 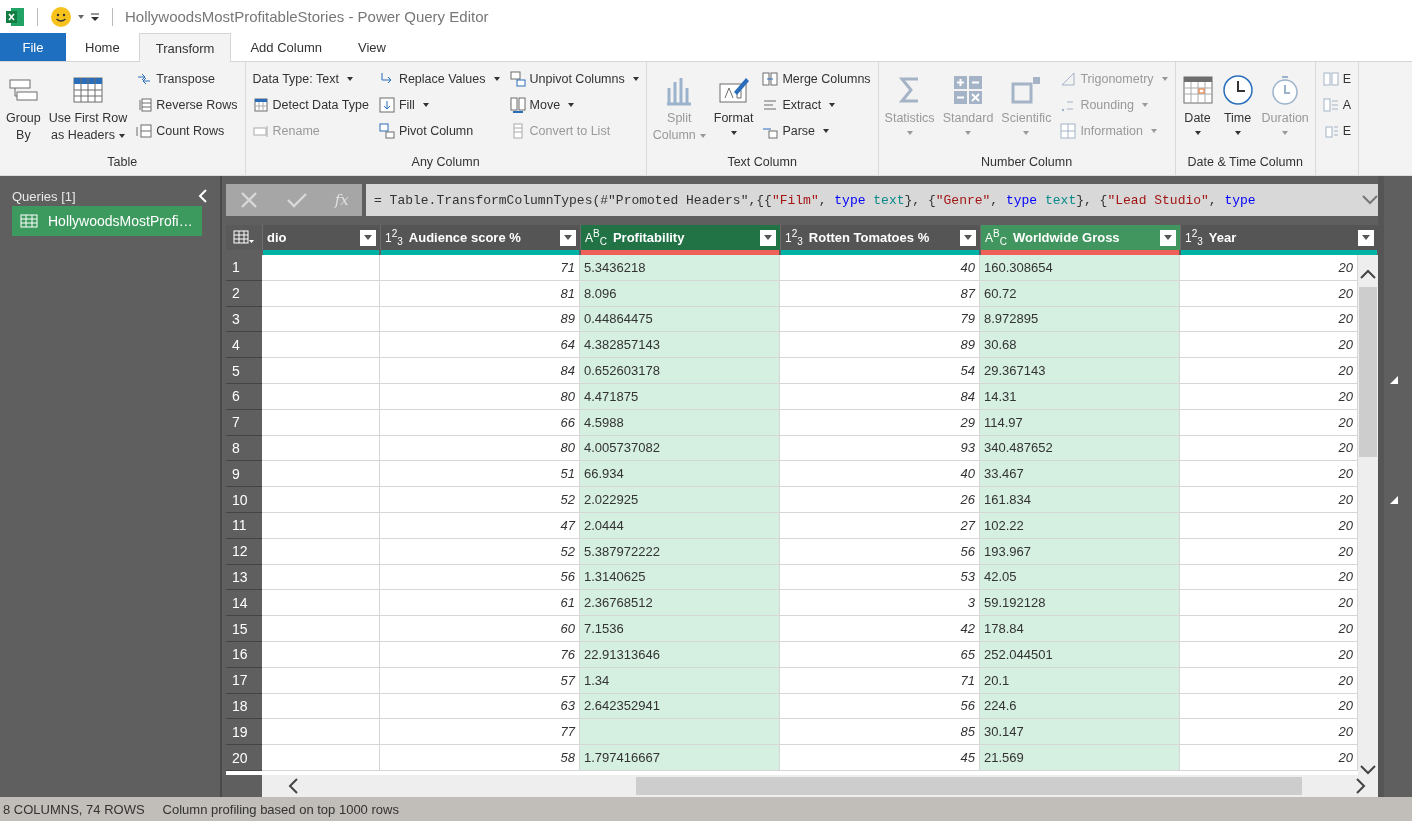 I want to click on caret-icon, so click(x=81, y=16).